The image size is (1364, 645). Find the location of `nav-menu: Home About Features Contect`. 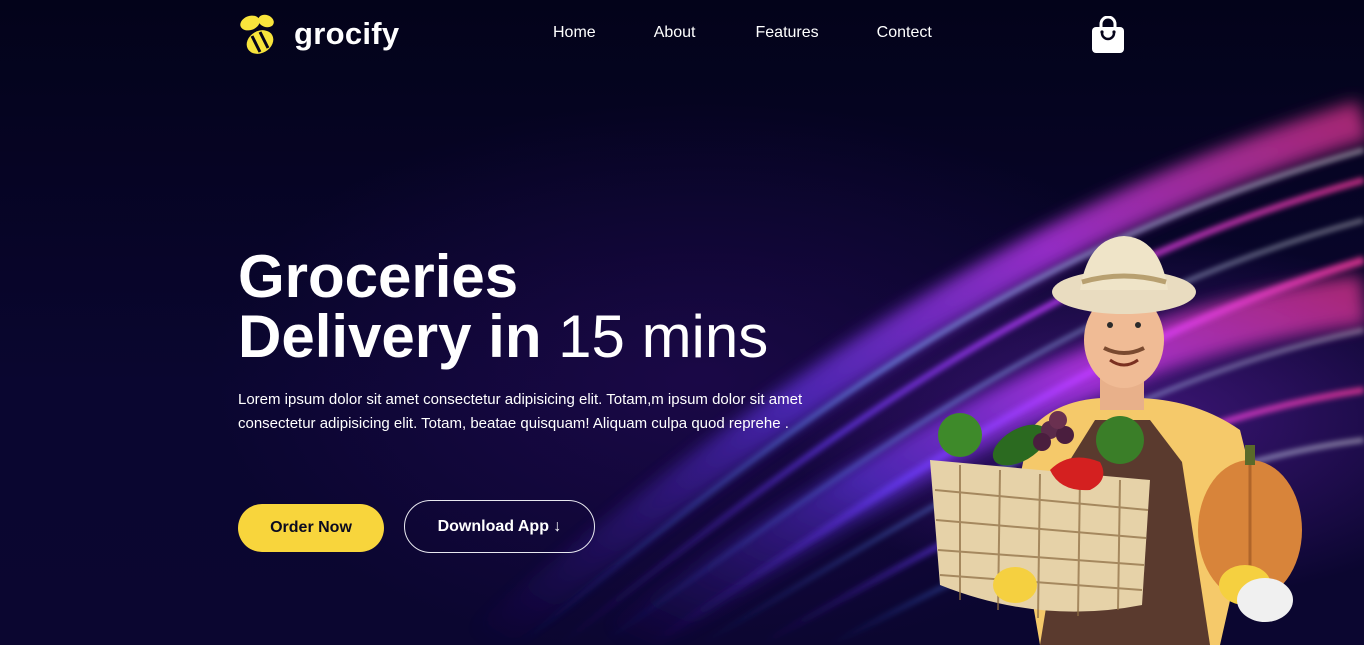

nav-menu: Home About Features Contect is located at coordinates (771, 33).